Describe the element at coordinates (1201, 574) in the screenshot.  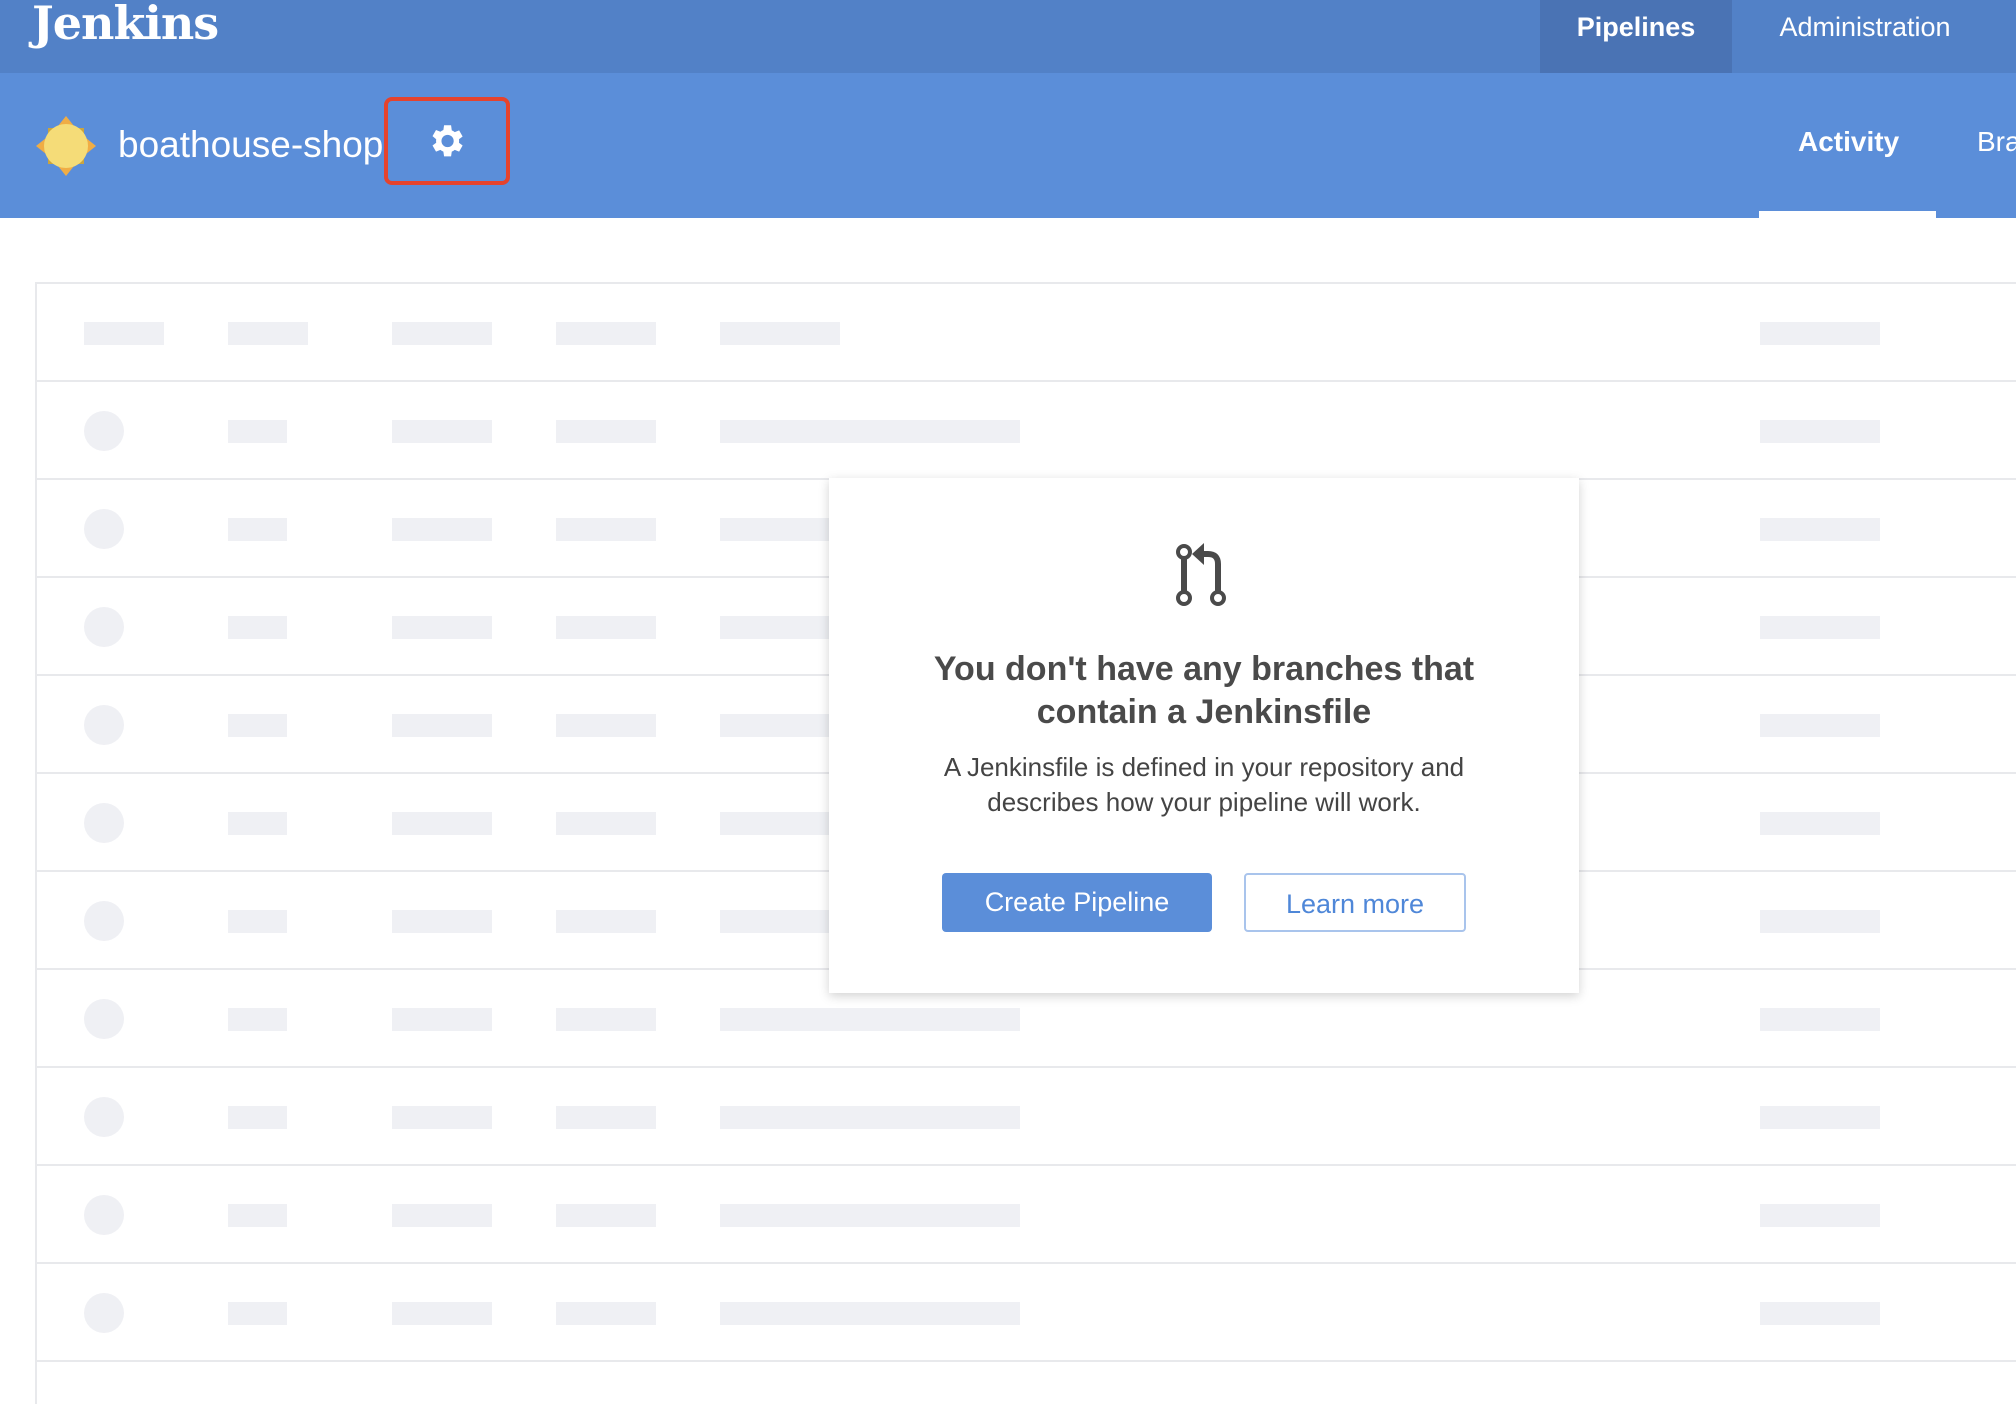
I see `git-pull-request-icon` at that location.